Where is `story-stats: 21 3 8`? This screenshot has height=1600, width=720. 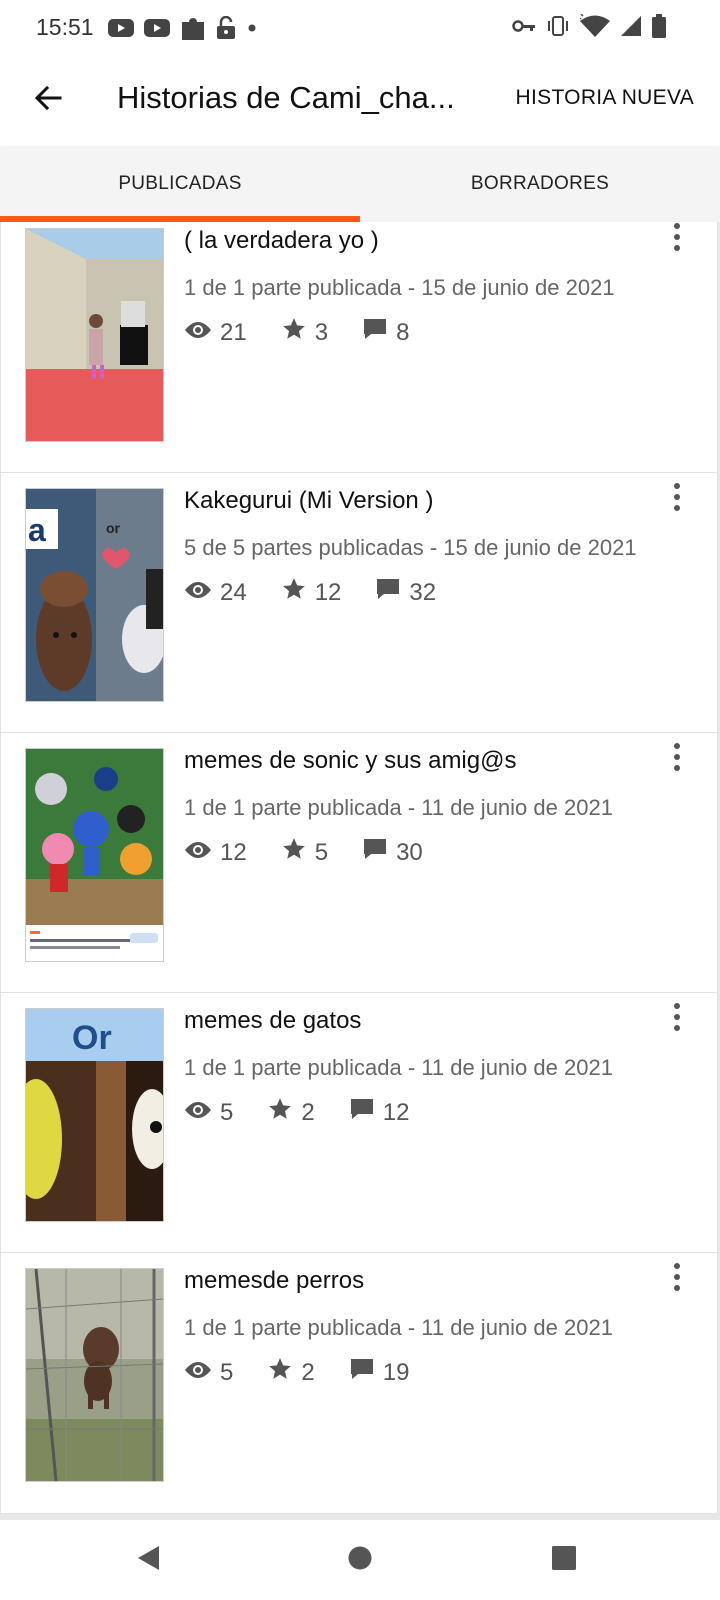
story-stats: 21 3 8 is located at coordinates (313, 332).